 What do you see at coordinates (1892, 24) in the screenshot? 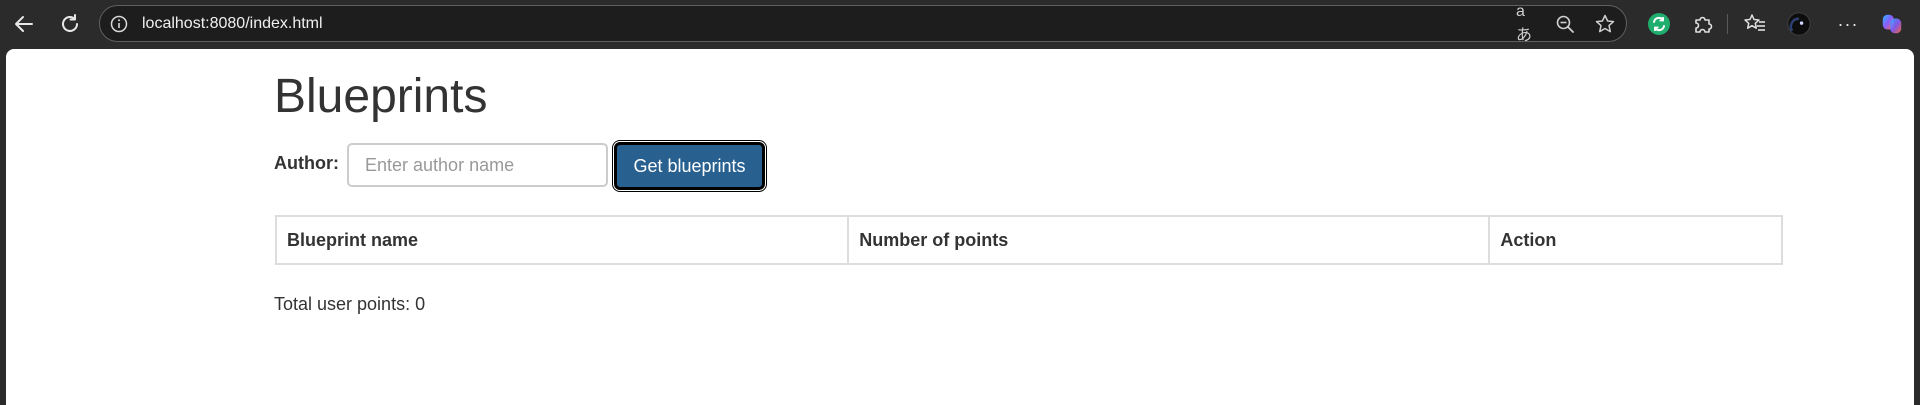
I see `copilot-icon` at bounding box center [1892, 24].